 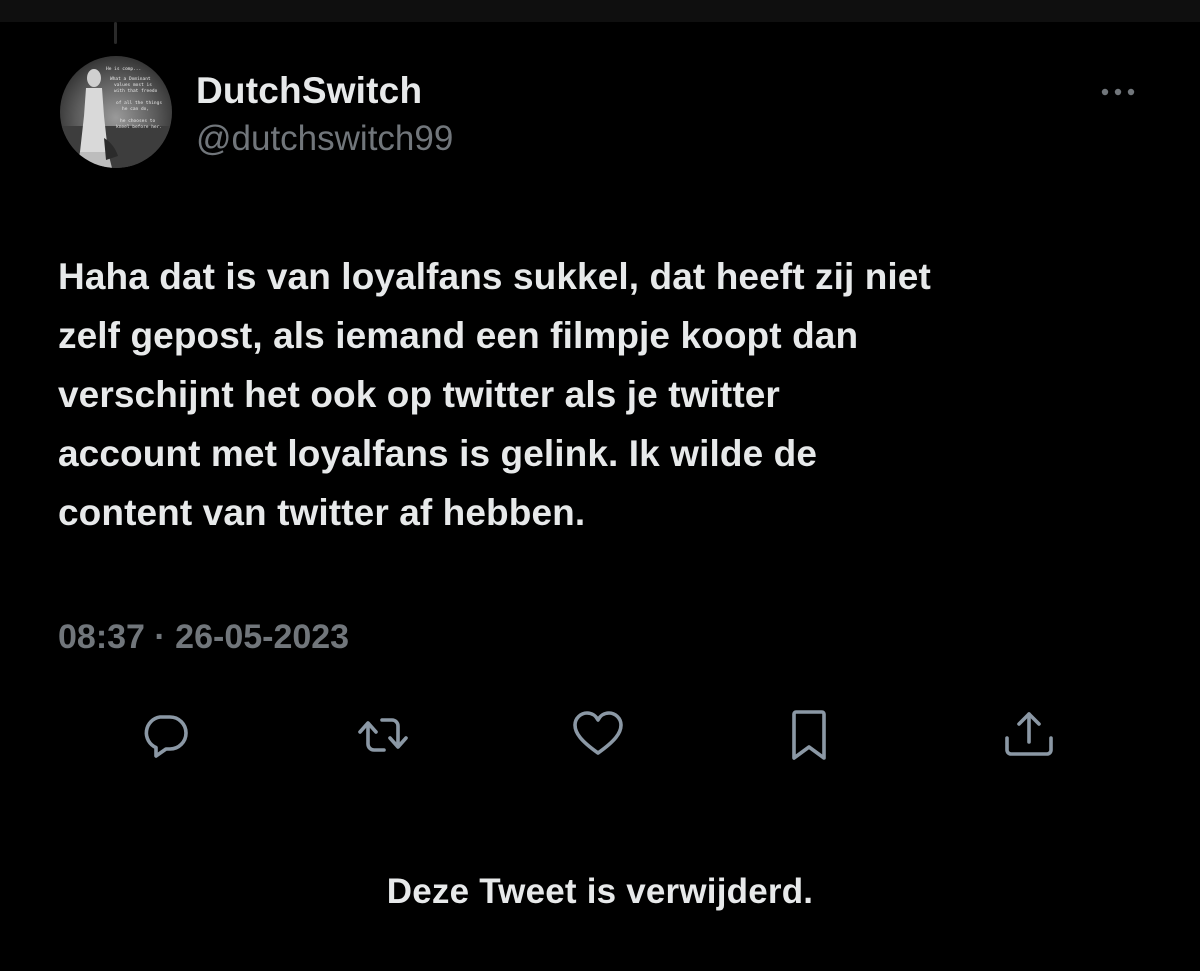 I want to click on display-name: DutchSwitch, so click(x=309, y=91).